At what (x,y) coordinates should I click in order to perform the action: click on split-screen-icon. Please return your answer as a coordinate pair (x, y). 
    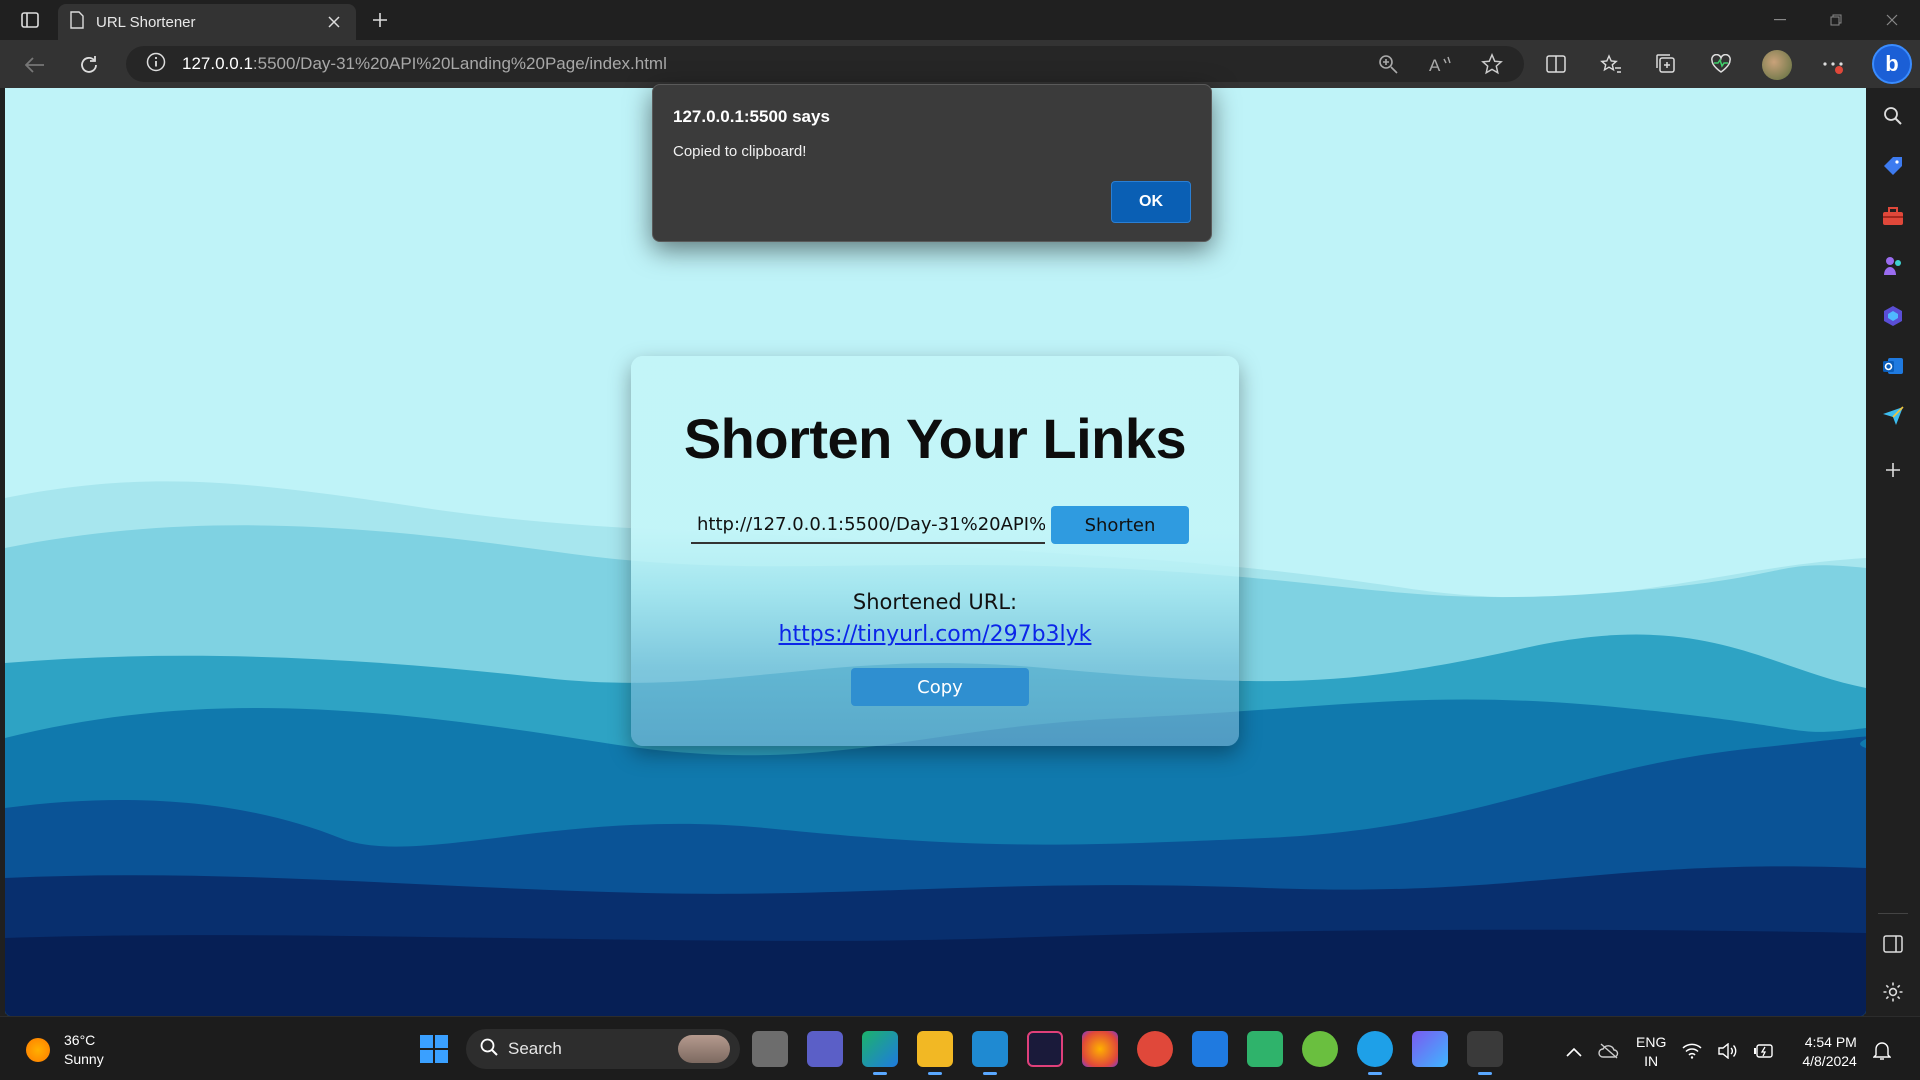
    Looking at the image, I should click on (1556, 64).